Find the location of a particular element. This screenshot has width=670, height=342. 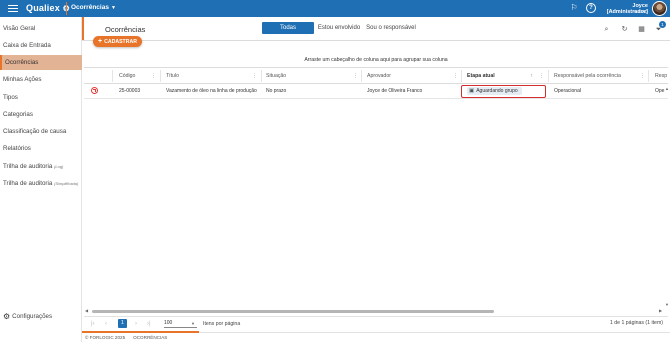

search-icon: ⌕ is located at coordinates (606, 29).